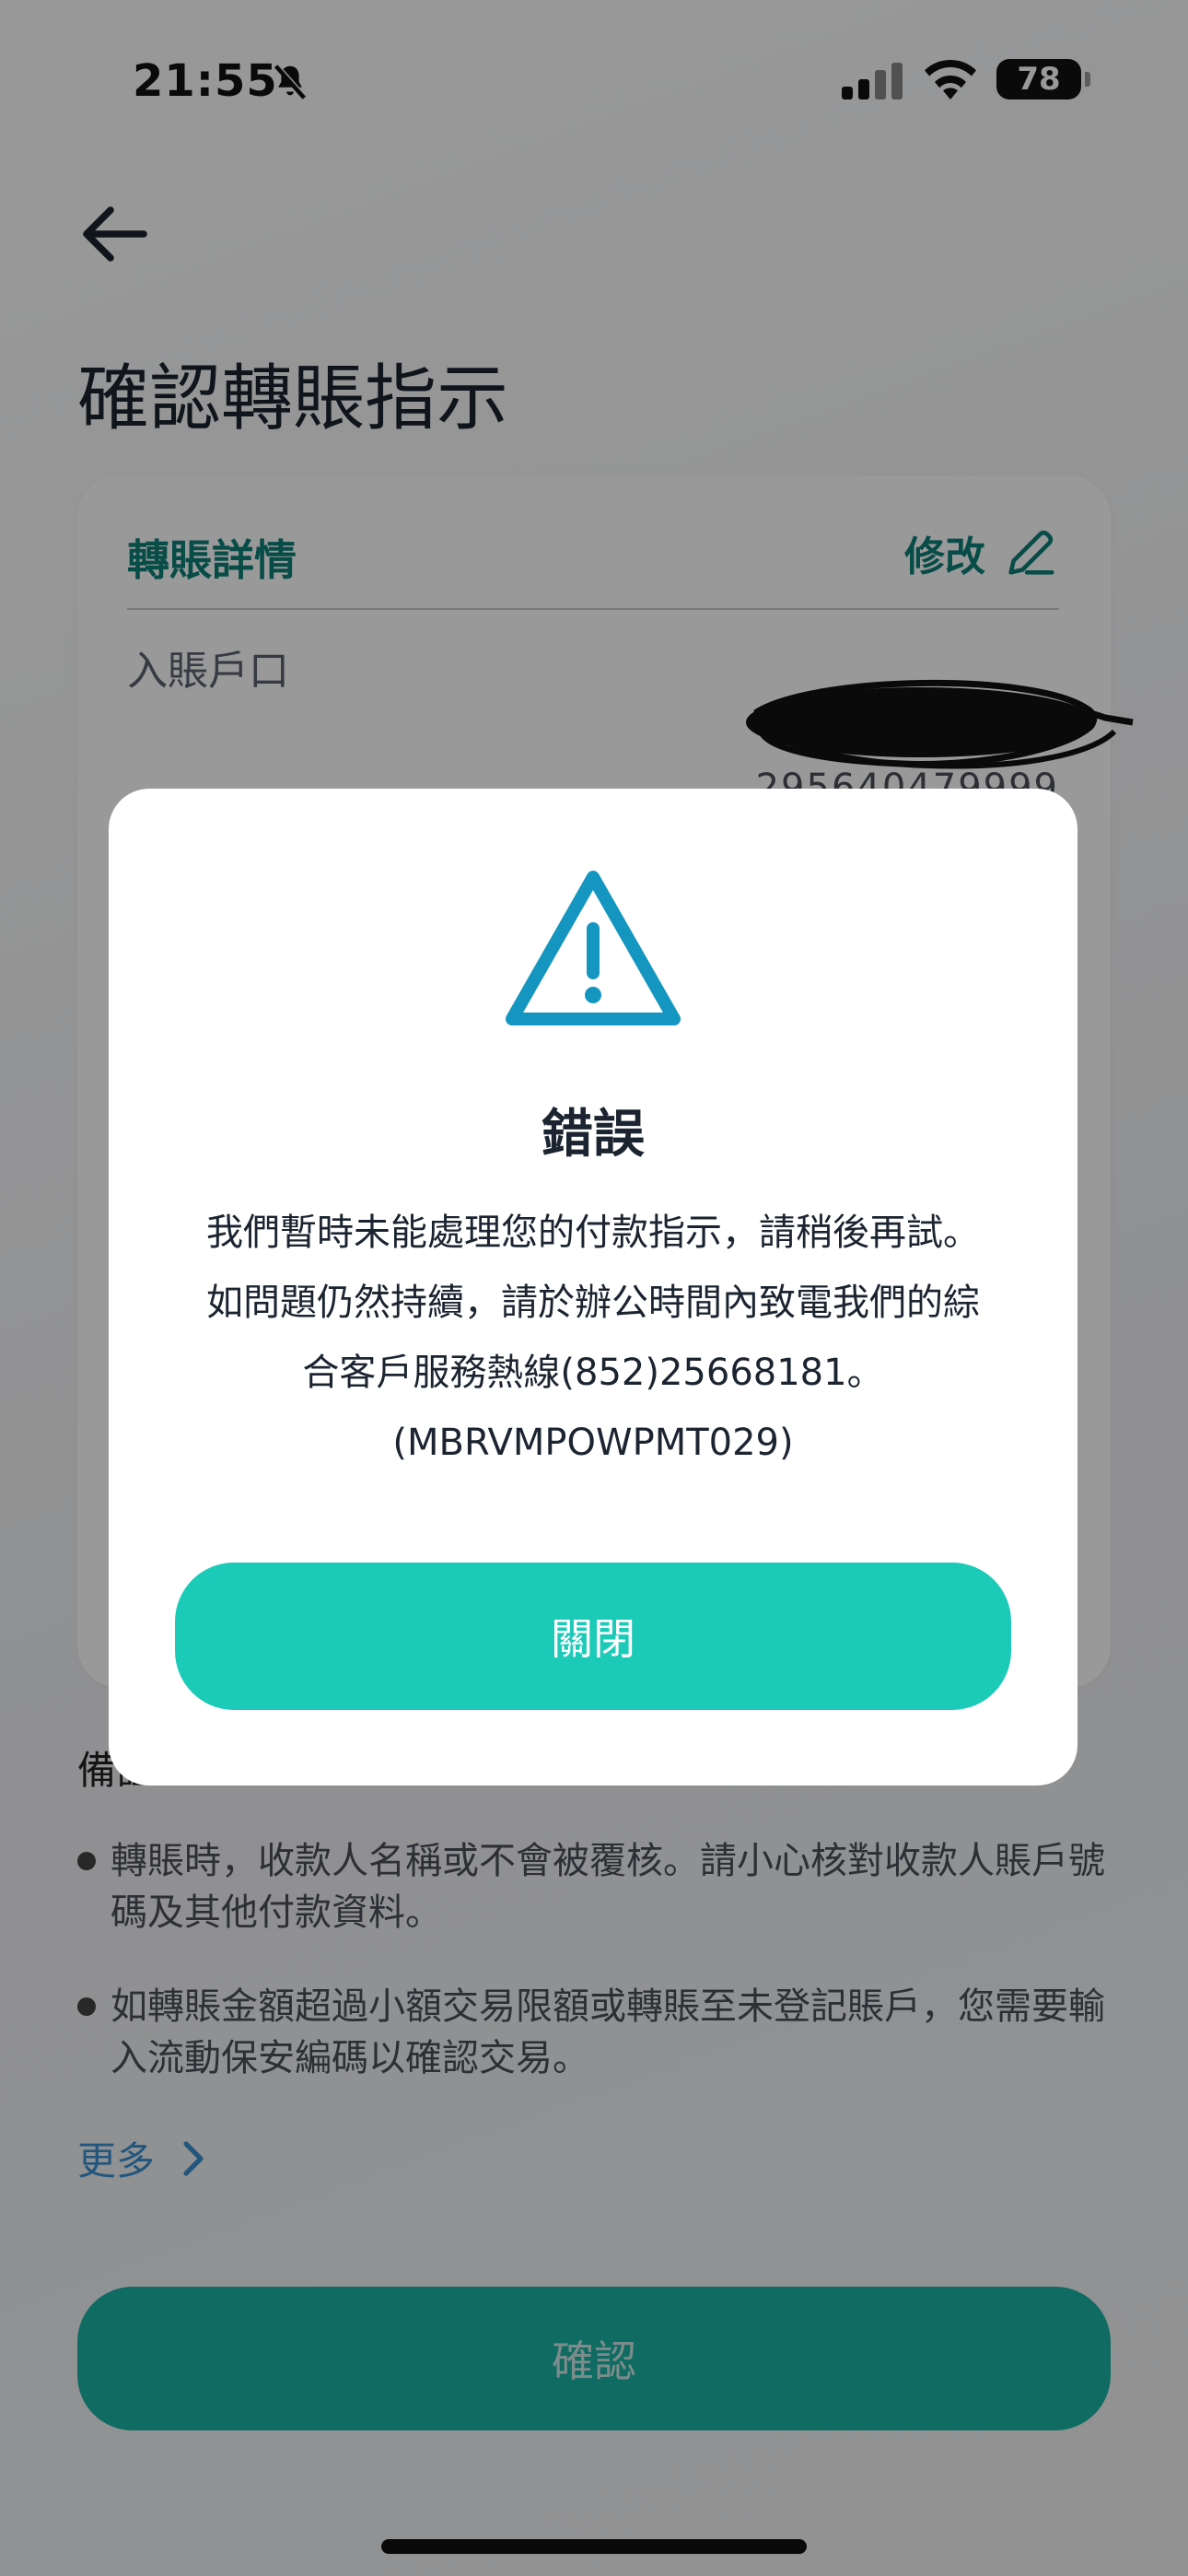 The width and height of the screenshot is (1188, 2576). I want to click on dialog-message-line: (MBRVMPOWPMT029), so click(593, 1443).